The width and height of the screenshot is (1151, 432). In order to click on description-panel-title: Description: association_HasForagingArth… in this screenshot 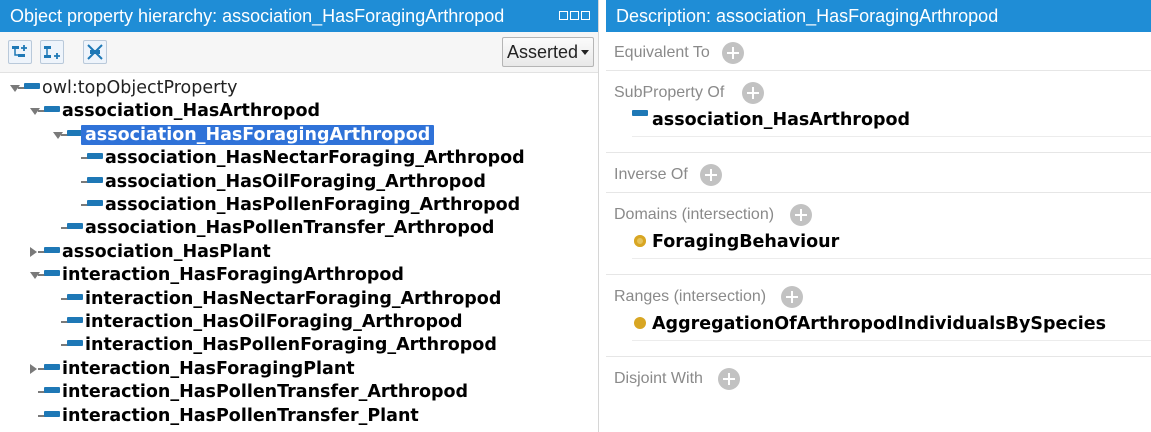, I will do `click(807, 16)`.